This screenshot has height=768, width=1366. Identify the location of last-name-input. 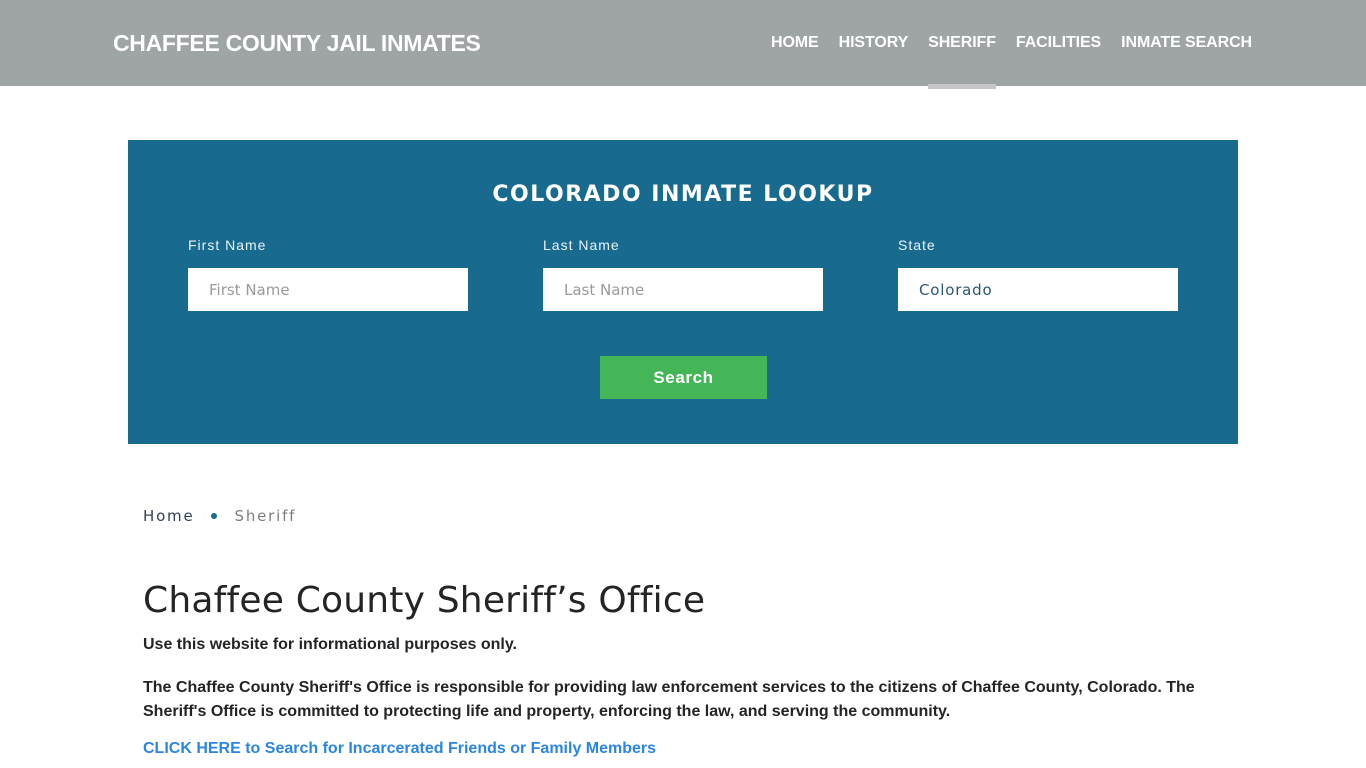
(683, 289).